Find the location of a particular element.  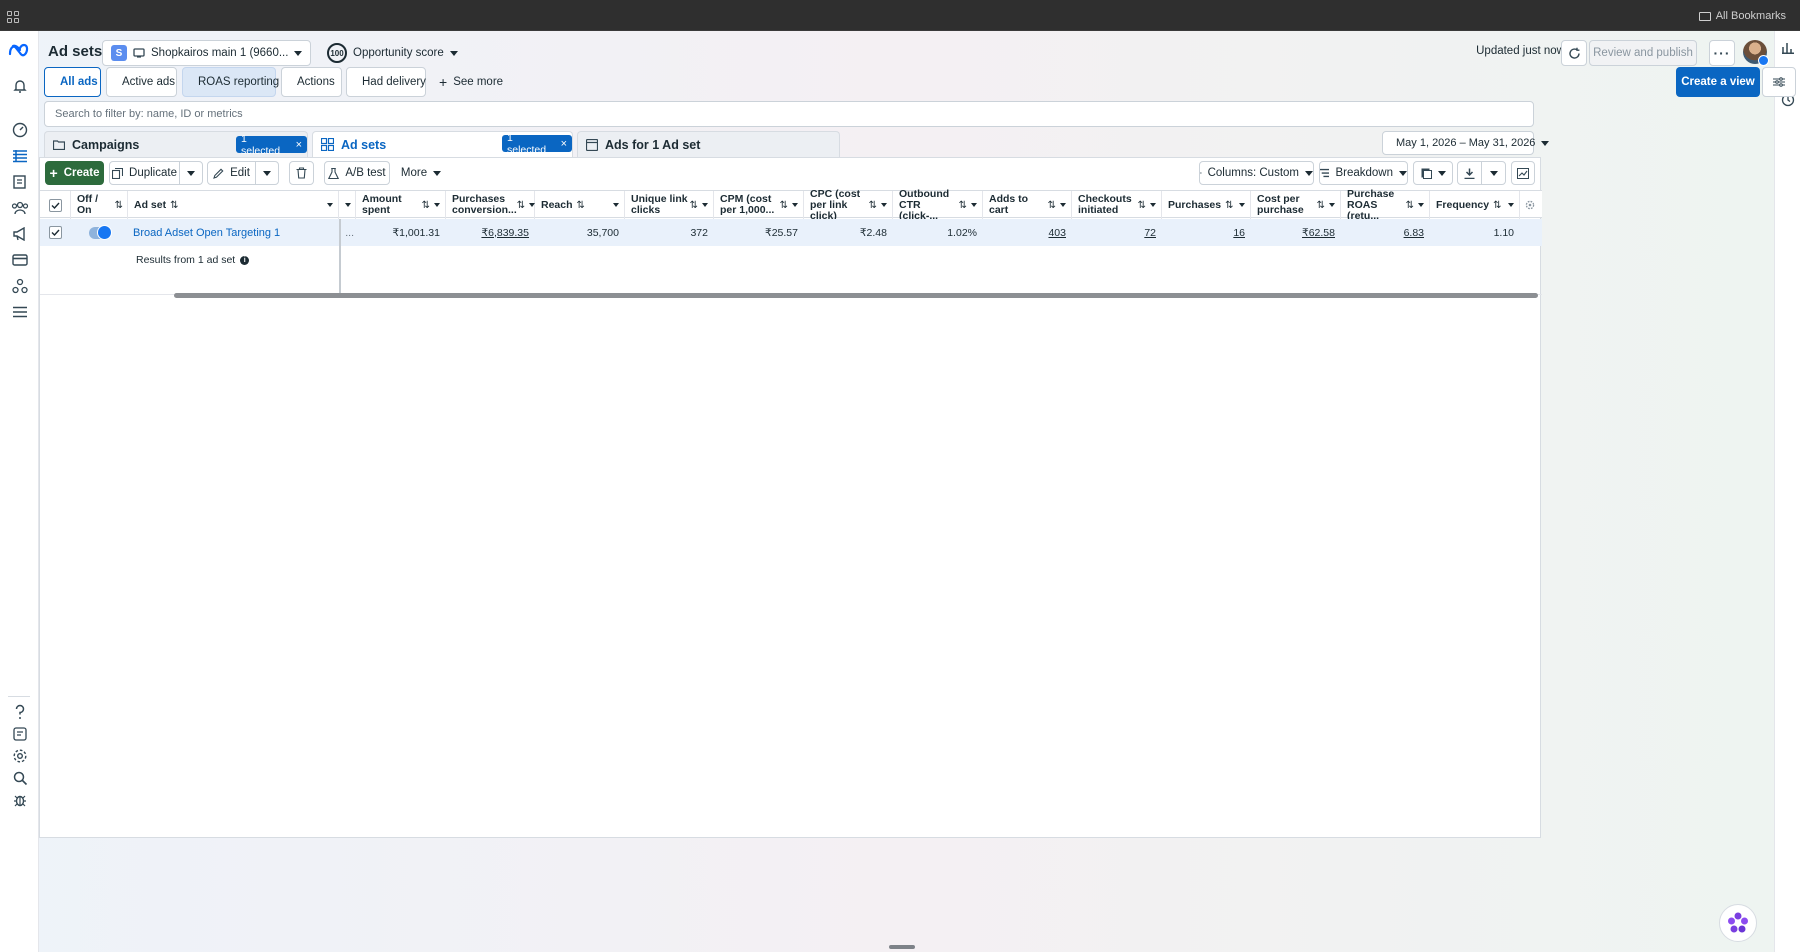

opportunity-score-button: 100 Opportunity score is located at coordinates (392, 53).